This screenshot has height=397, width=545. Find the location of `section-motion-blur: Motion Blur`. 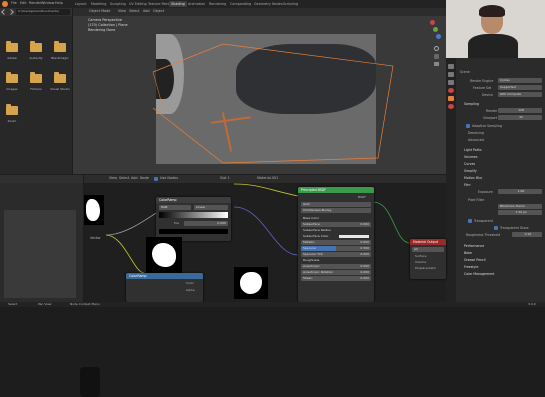

section-motion-blur: Motion Blur is located at coordinates (473, 178).